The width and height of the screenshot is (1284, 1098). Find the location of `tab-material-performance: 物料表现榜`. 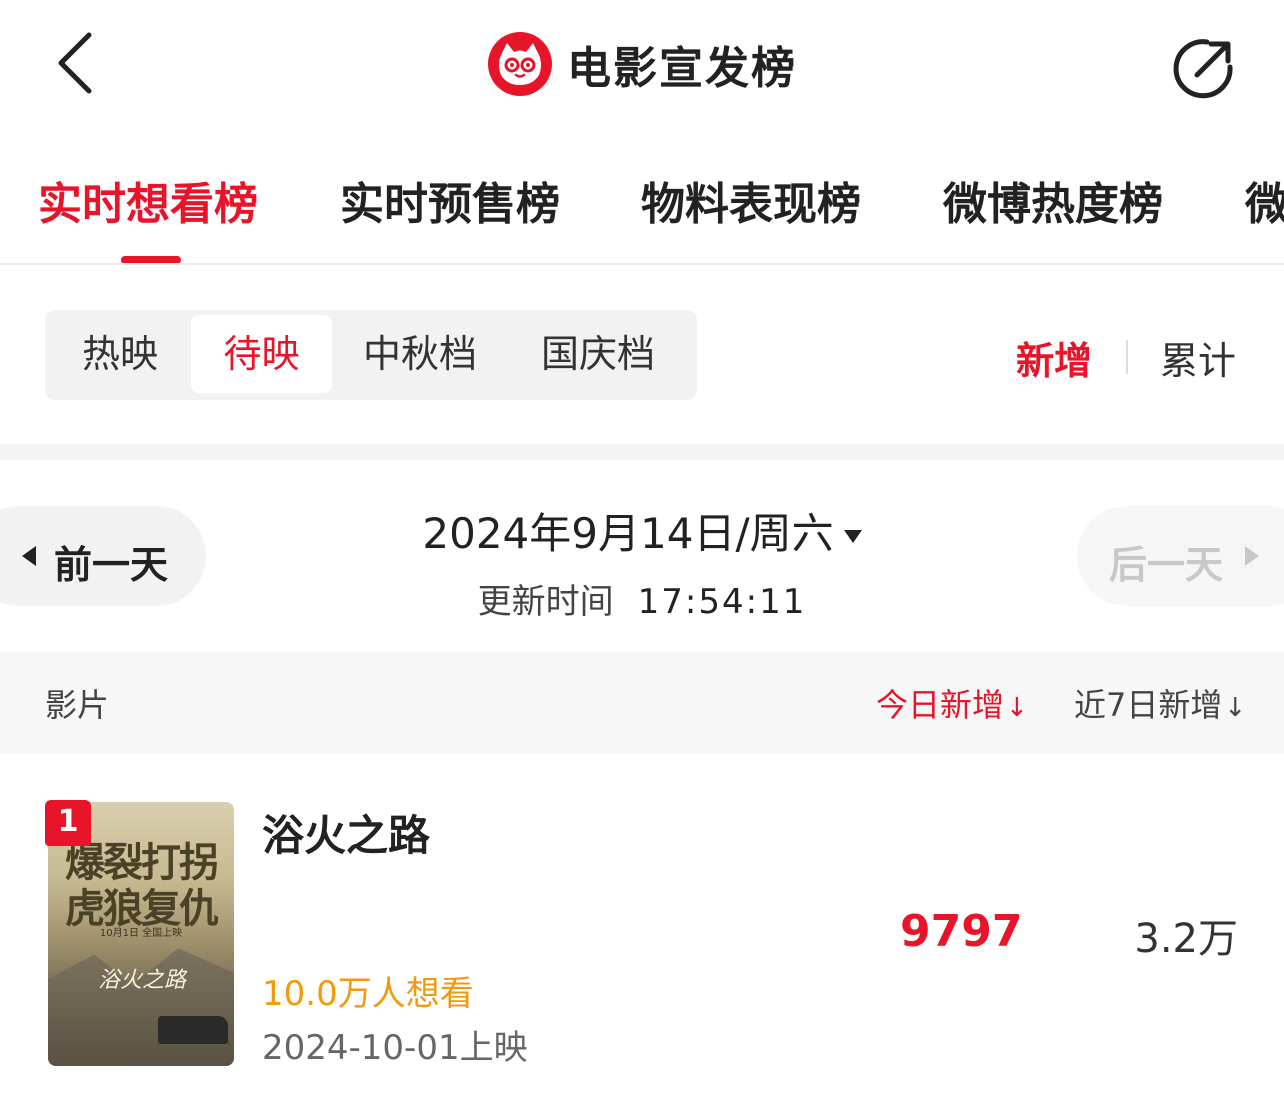

tab-material-performance: 物料表现榜 is located at coordinates (751, 200).